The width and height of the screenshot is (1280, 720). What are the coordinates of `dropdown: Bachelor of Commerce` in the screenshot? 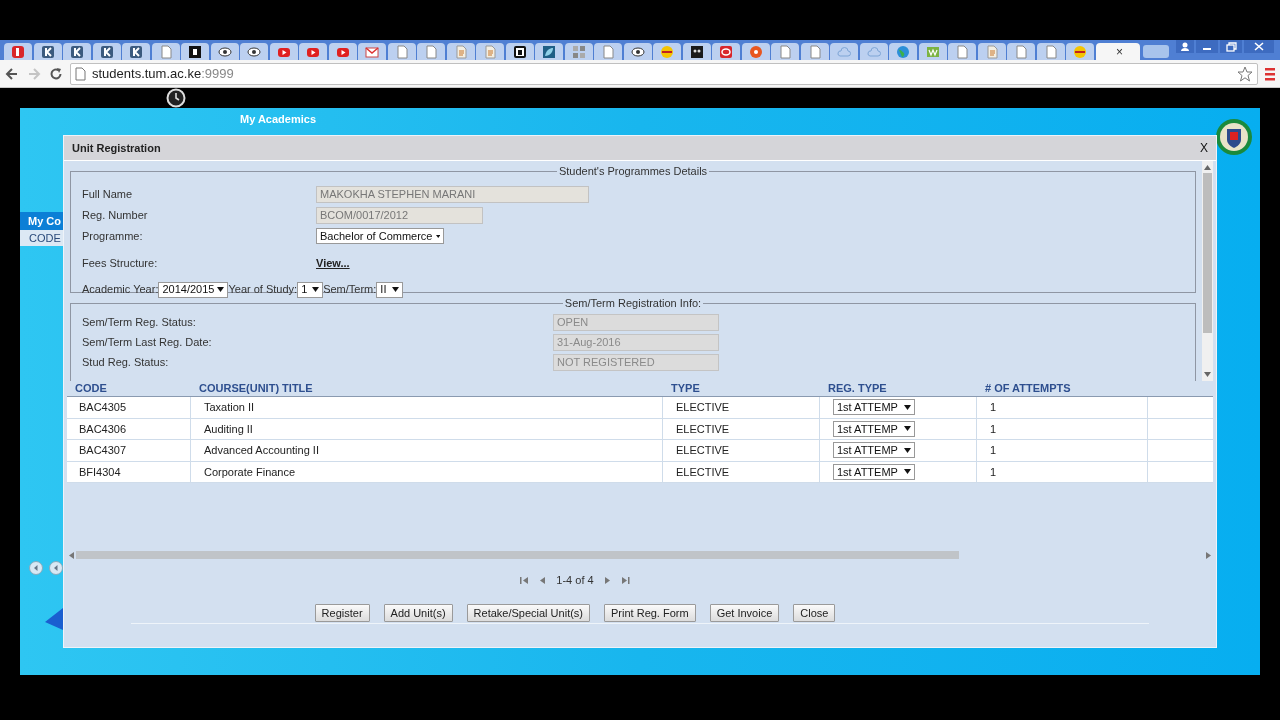 It's located at (380, 236).